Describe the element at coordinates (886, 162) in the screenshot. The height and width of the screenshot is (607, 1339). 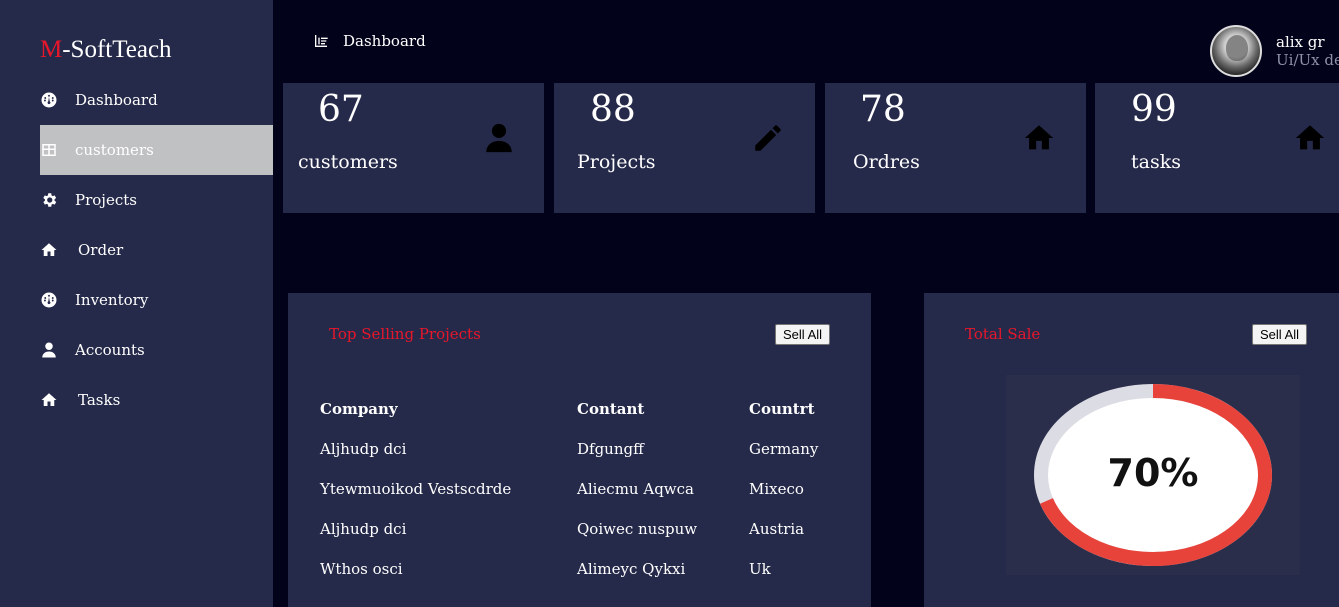
I see `stat-label: Ordres` at that location.